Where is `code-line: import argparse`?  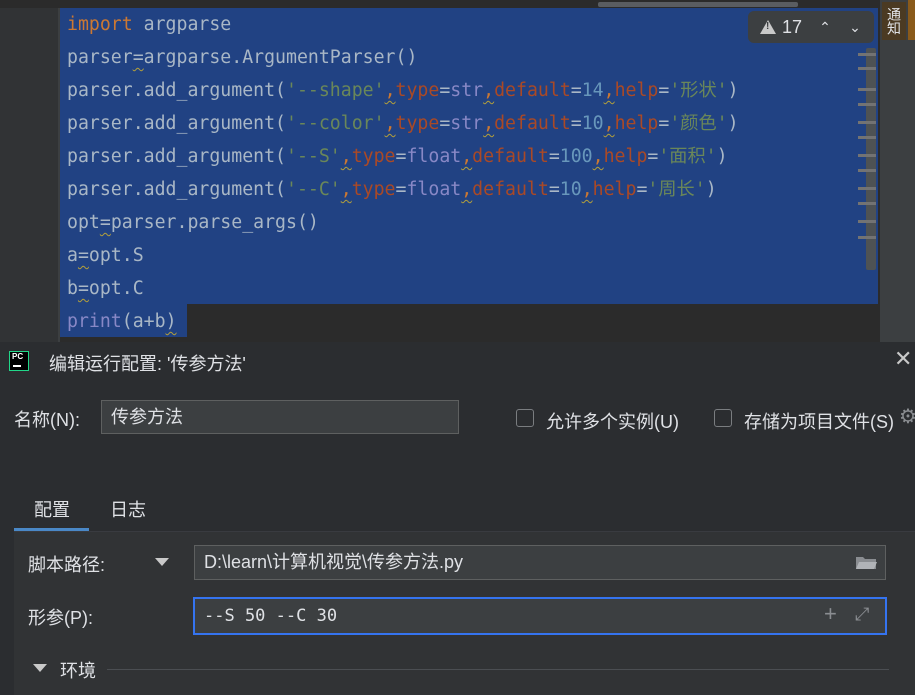 code-line: import argparse is located at coordinates (149, 24).